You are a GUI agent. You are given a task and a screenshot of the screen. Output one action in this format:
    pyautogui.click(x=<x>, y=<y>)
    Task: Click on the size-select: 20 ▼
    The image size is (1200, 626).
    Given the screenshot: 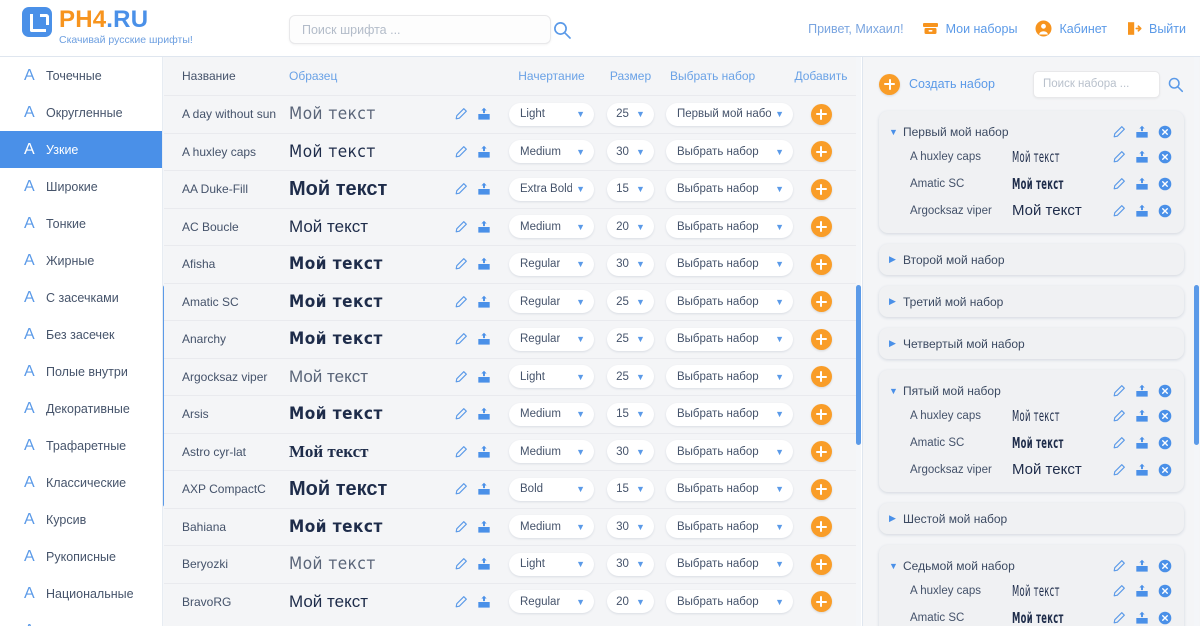 What is the action you would take?
    pyautogui.click(x=630, y=227)
    